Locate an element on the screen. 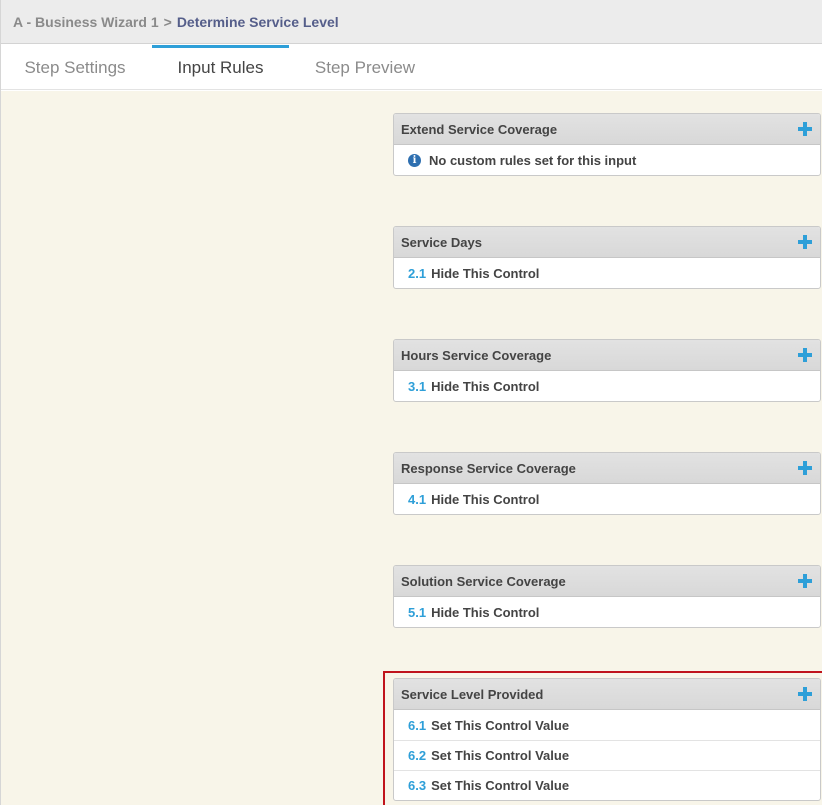  rule-row: 4.1 Hide This Control is located at coordinates (607, 499).